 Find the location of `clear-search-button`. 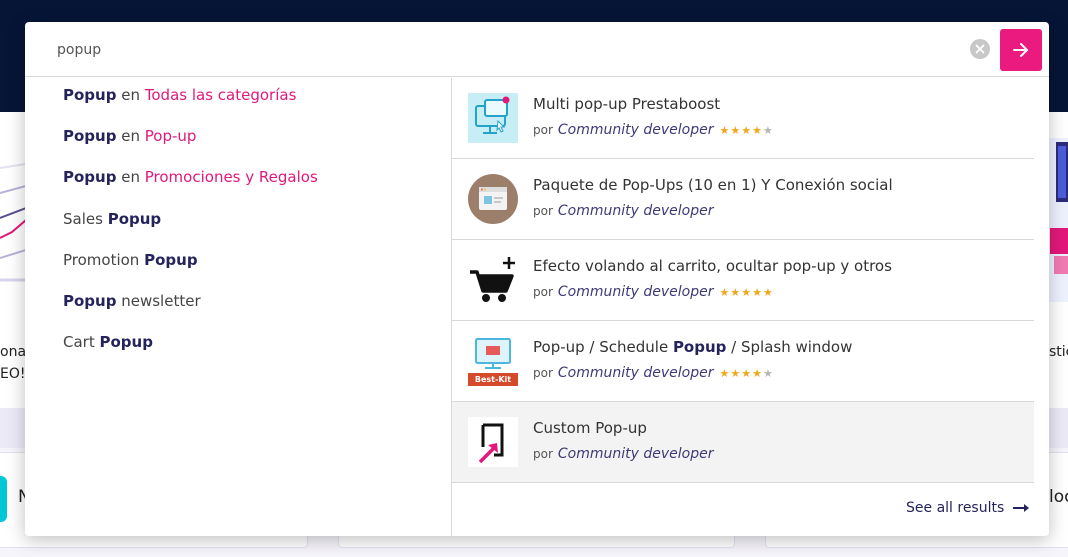

clear-search-button is located at coordinates (980, 49).